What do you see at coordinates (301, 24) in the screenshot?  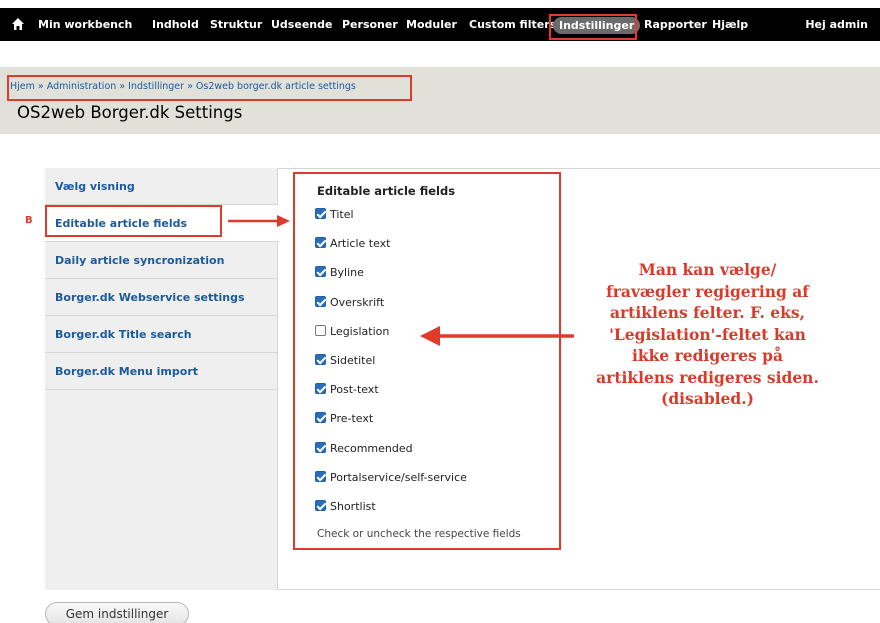 I see `toolbar-item-udseende: Udseende` at bounding box center [301, 24].